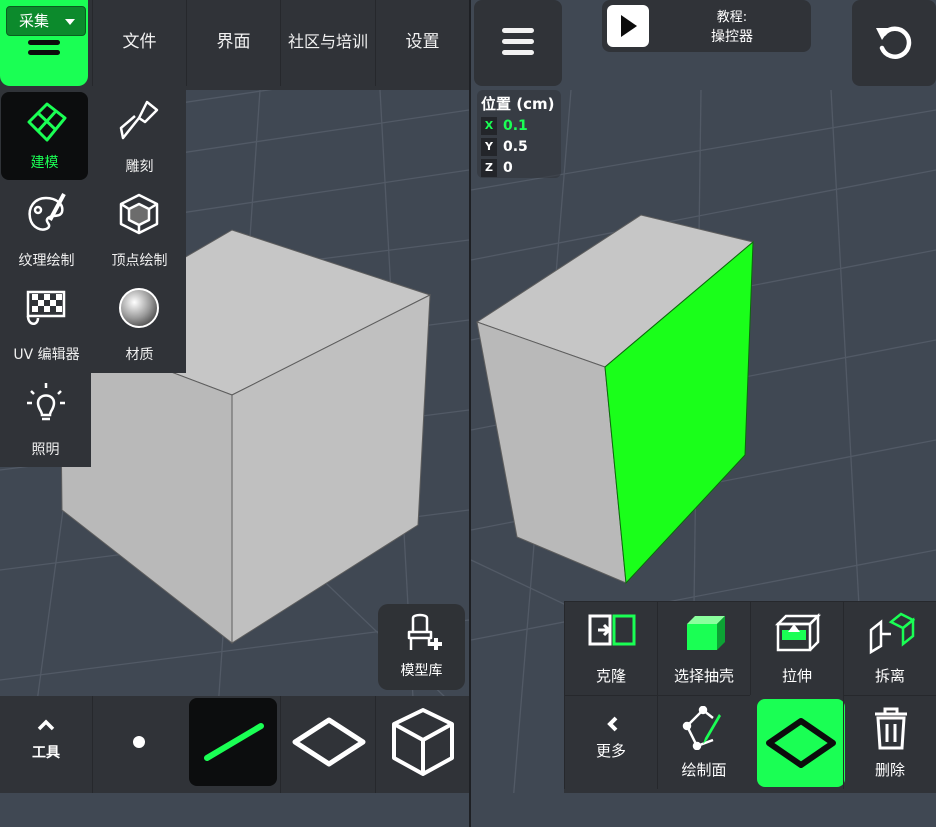  What do you see at coordinates (46, 261) in the screenshot?
I see `mode-label: 纹理绘制` at bounding box center [46, 261].